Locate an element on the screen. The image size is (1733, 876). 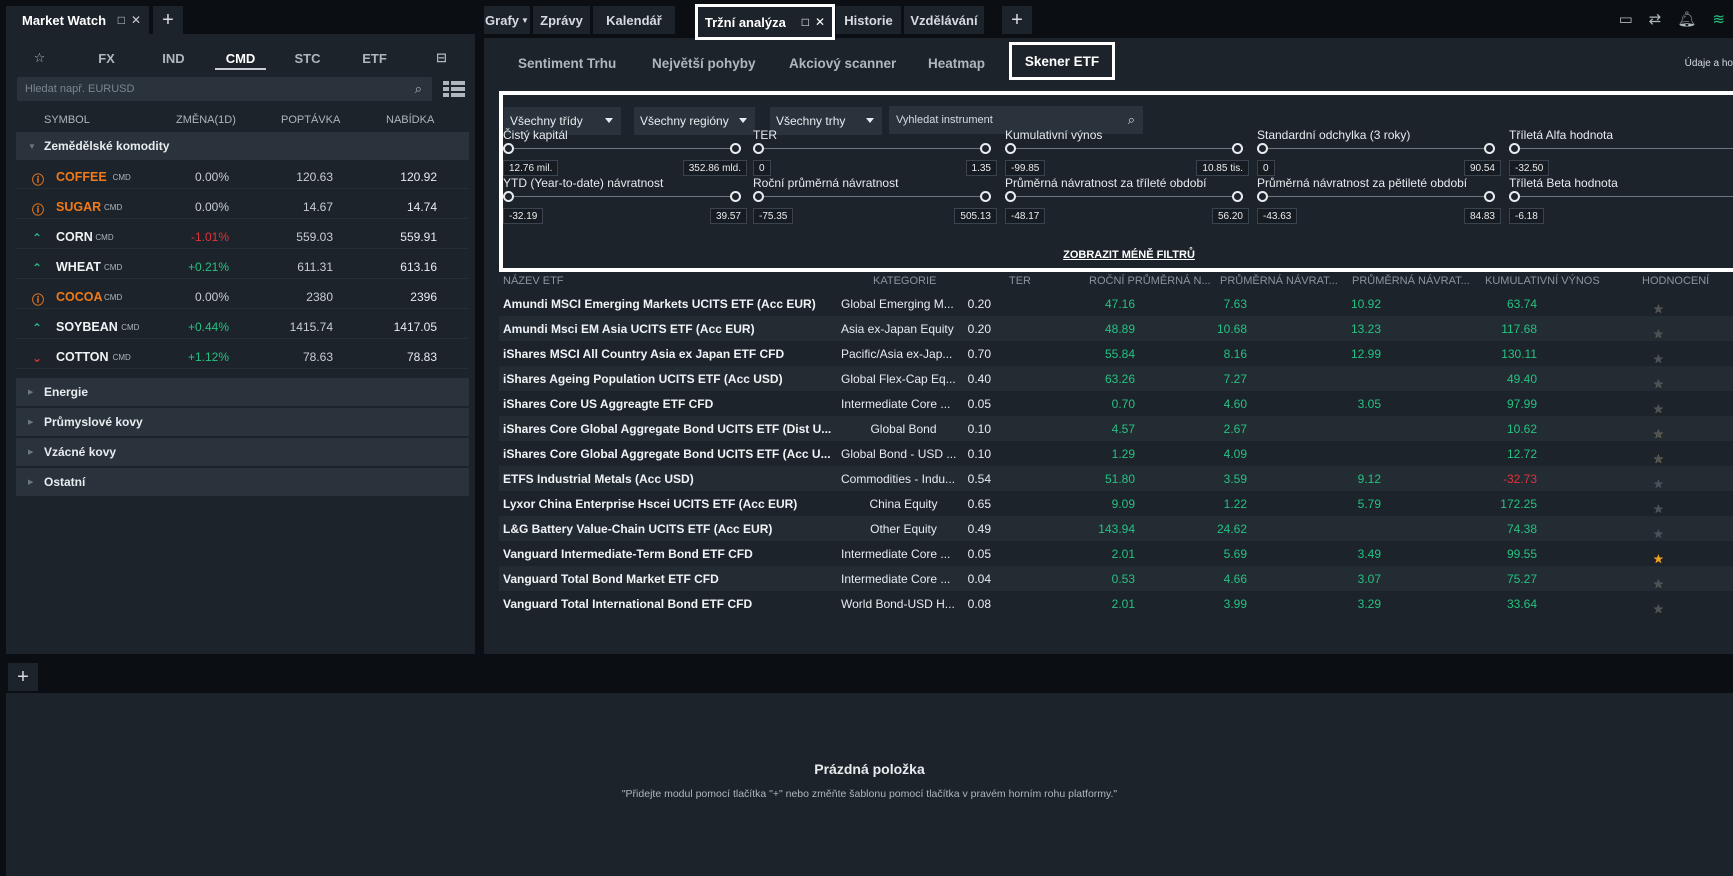
subtab-etf-scanner: Skener ETF is located at coordinates (1062, 61).